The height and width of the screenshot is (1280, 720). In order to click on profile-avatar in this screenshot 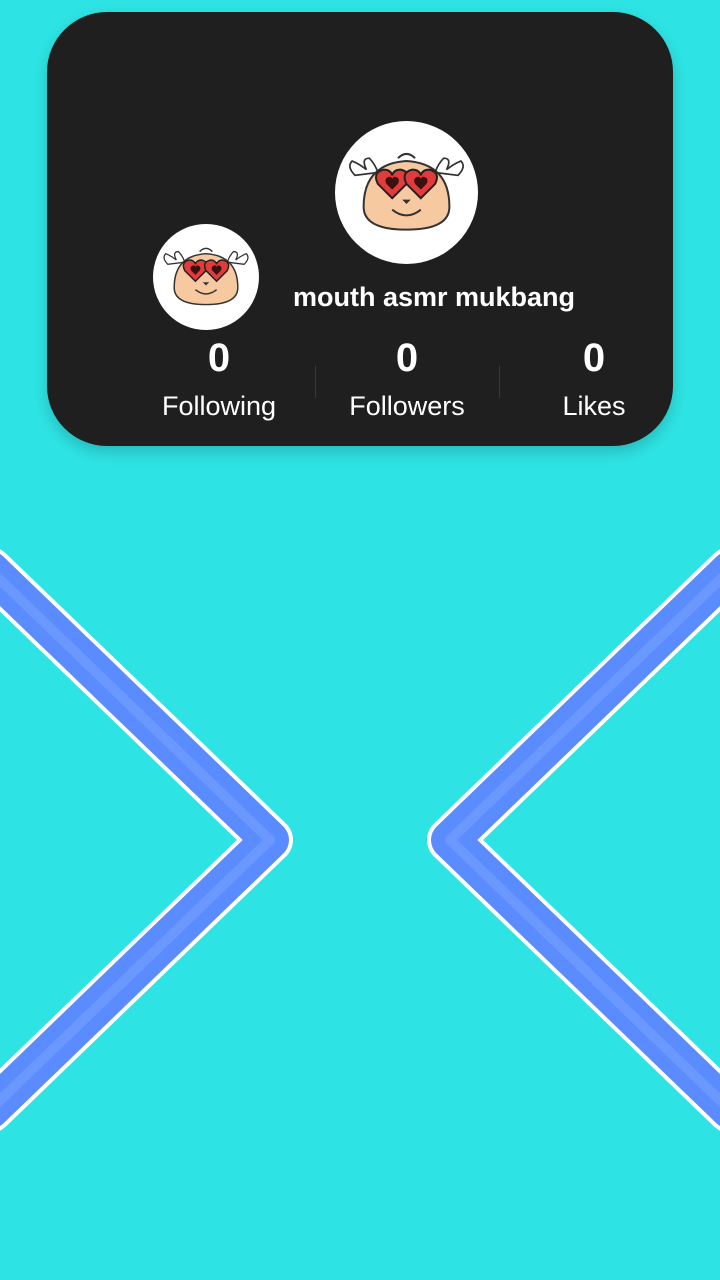, I will do `click(406, 192)`.